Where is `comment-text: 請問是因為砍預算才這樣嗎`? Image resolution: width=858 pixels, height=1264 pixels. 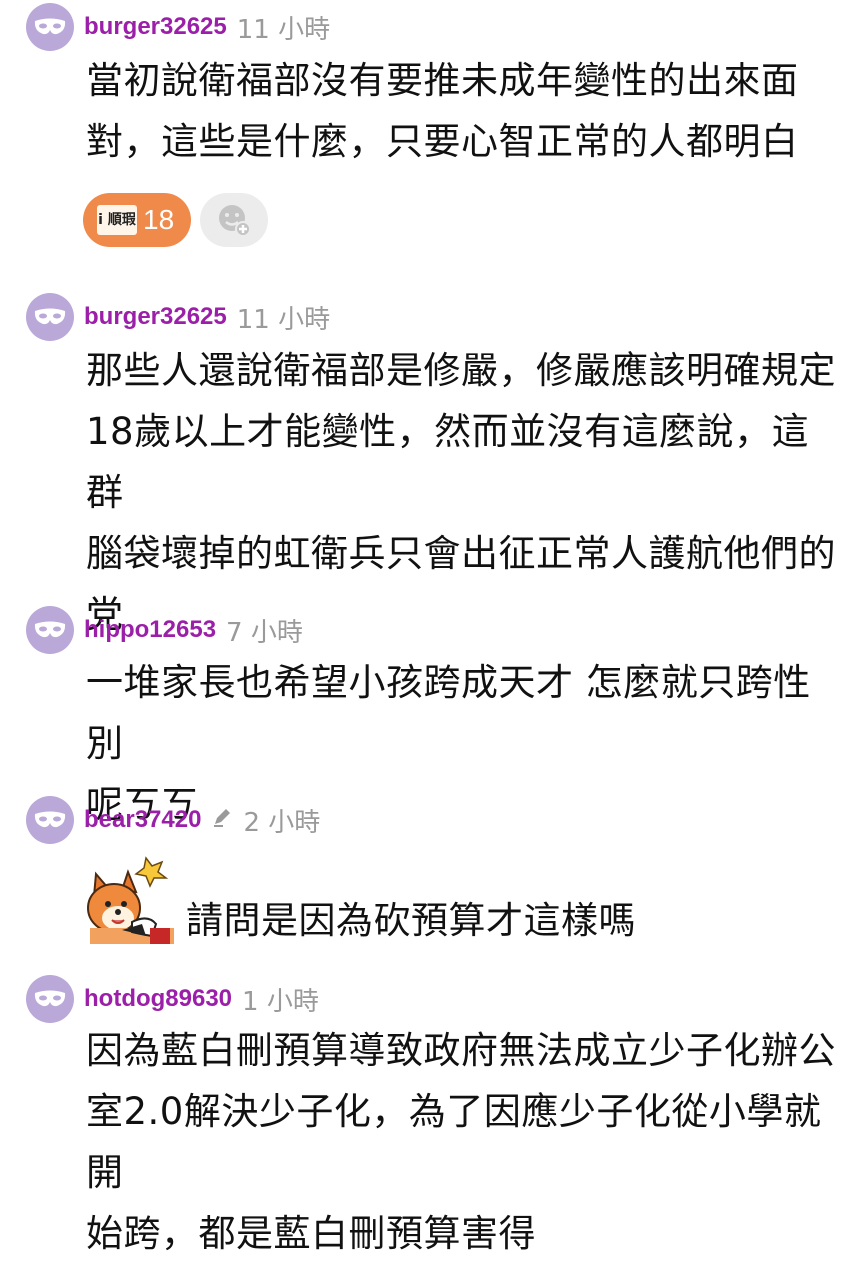
comment-text: 請問是因為砍預算才這樣嗎 is located at coordinates (506, 920).